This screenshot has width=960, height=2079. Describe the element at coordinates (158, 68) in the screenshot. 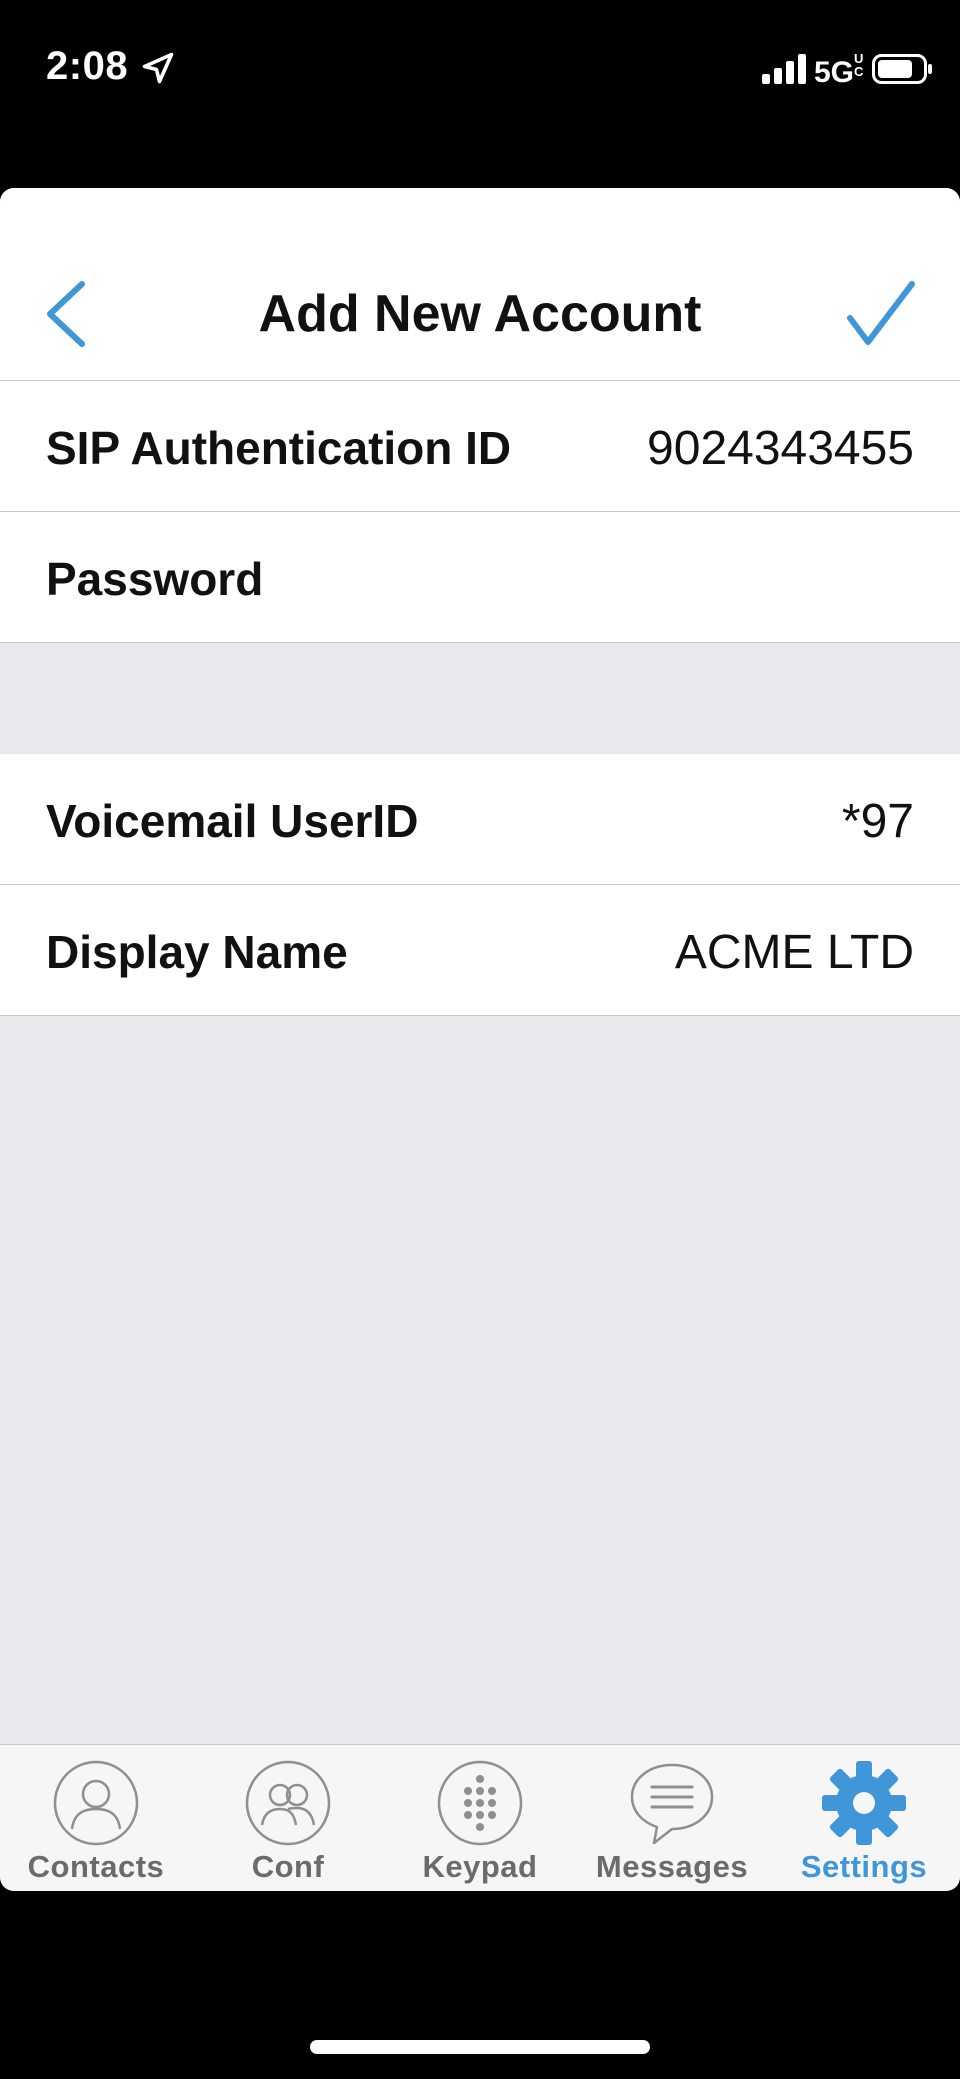

I see `location-arrow-icon` at that location.